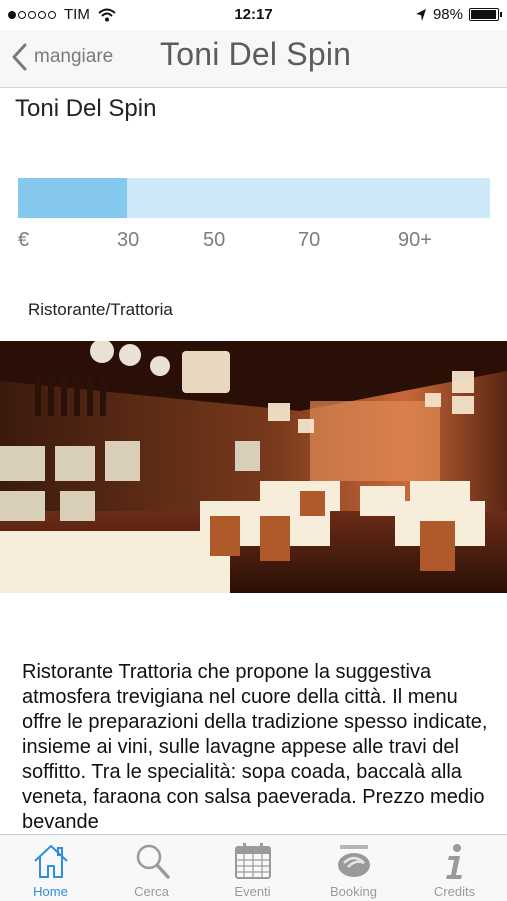  What do you see at coordinates (353, 861) in the screenshot?
I see `booking-logo-icon` at bounding box center [353, 861].